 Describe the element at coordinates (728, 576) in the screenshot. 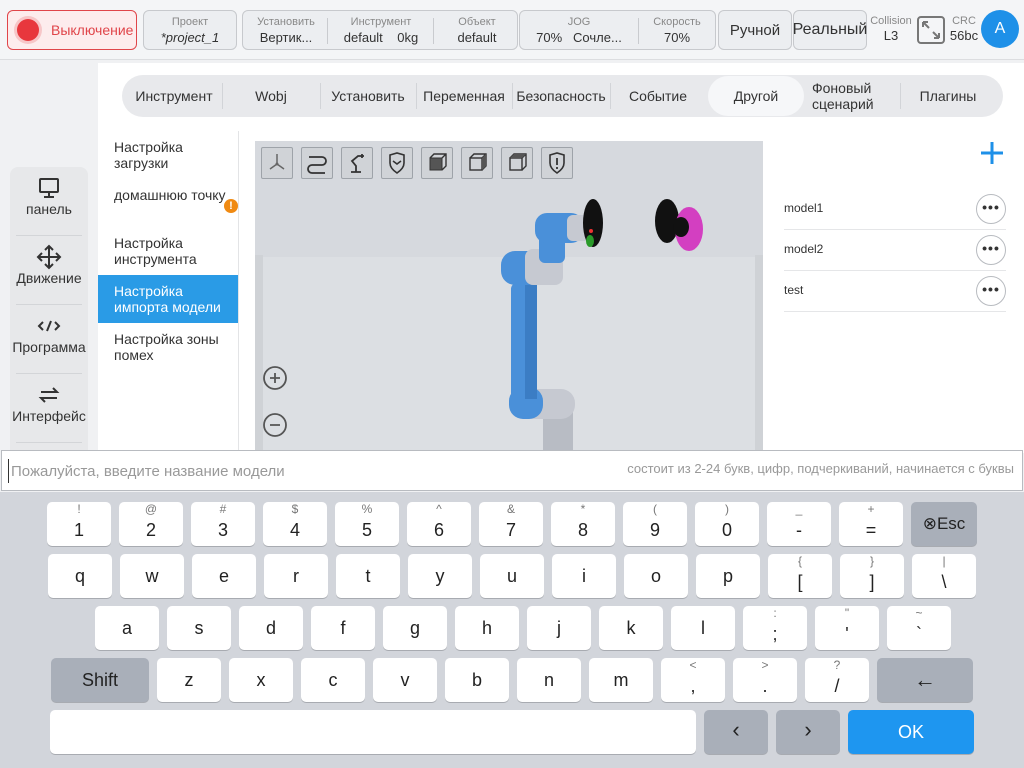

I see `key-p: p` at that location.